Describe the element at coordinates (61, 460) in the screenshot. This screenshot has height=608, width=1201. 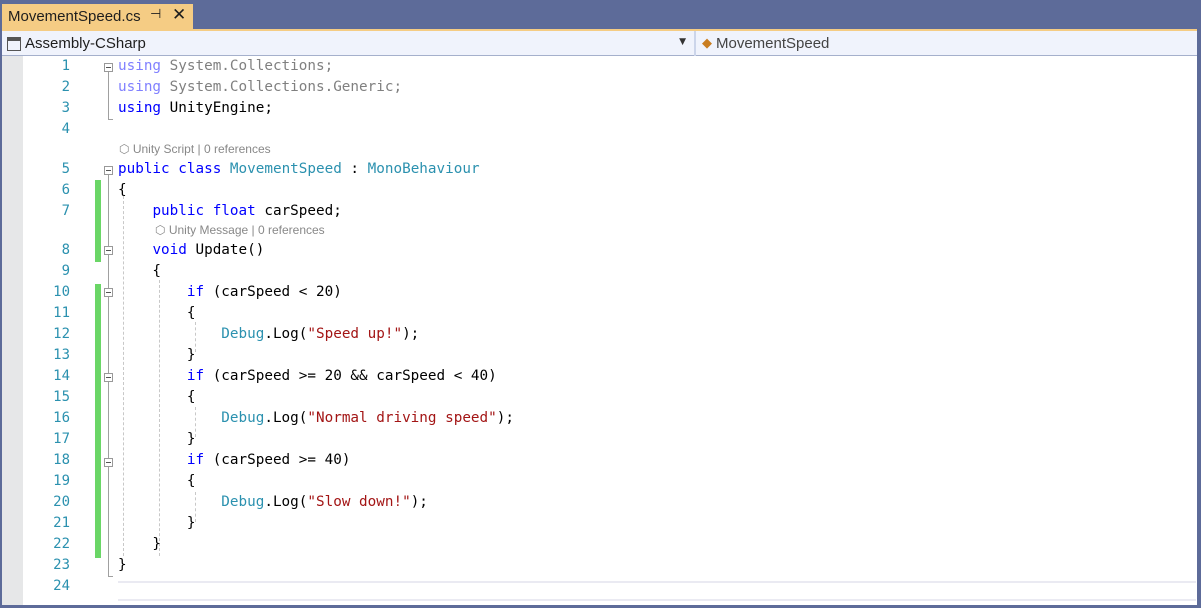
I see `line-number: 18` at that location.